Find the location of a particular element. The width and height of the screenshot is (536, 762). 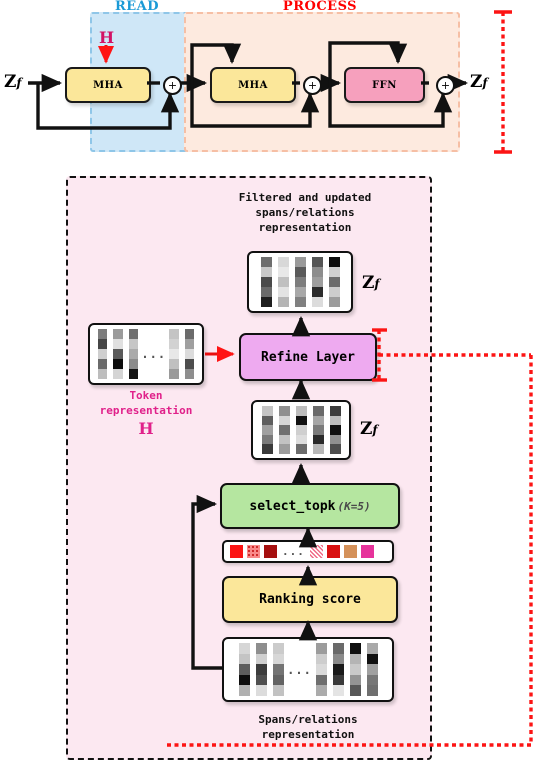

ranking-score-block: Ranking score is located at coordinates (310, 599).